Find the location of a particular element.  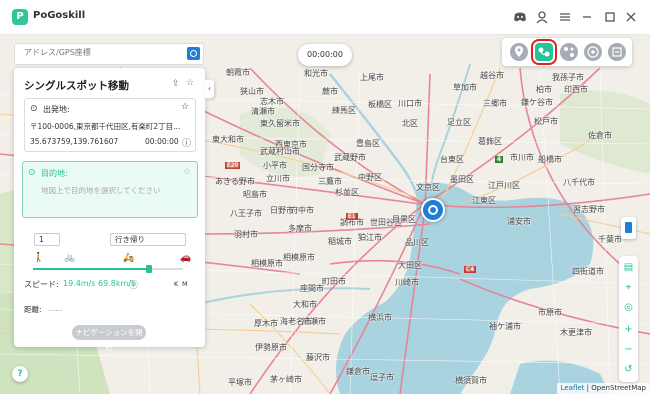

map-label: 上尾市 is located at coordinates (372, 77).